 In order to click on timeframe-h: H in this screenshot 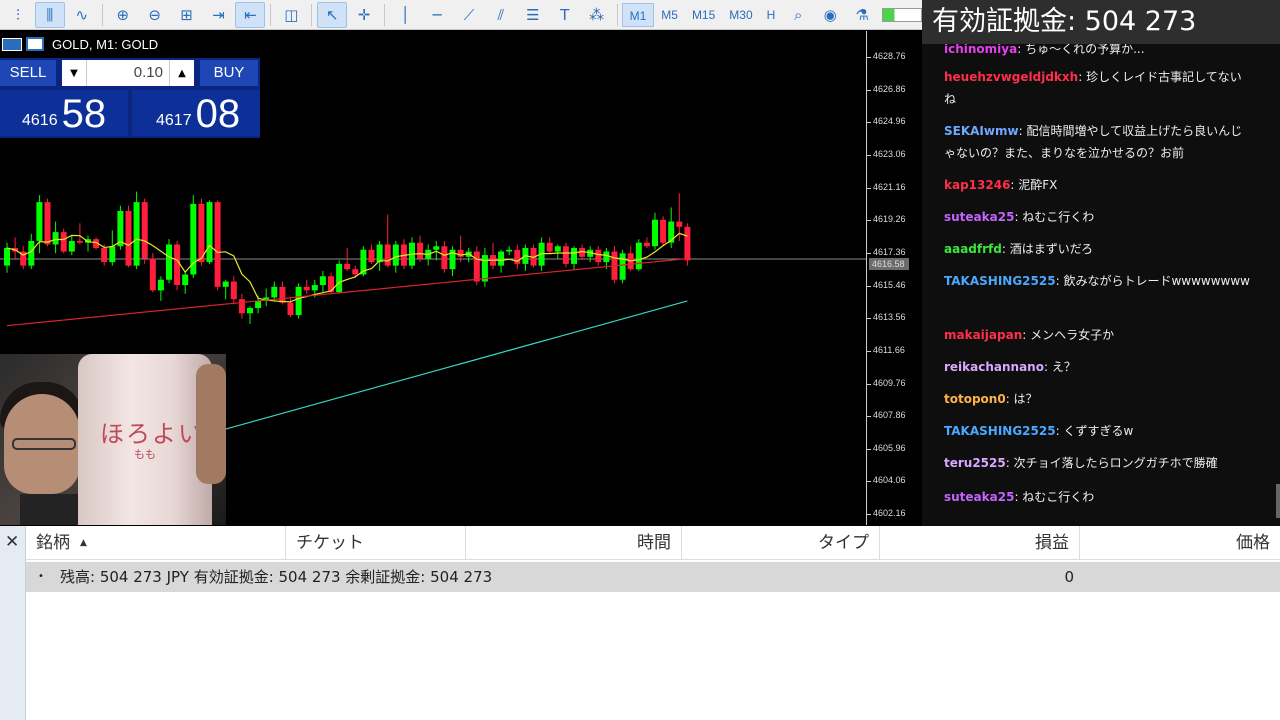, I will do `click(771, 15)`.